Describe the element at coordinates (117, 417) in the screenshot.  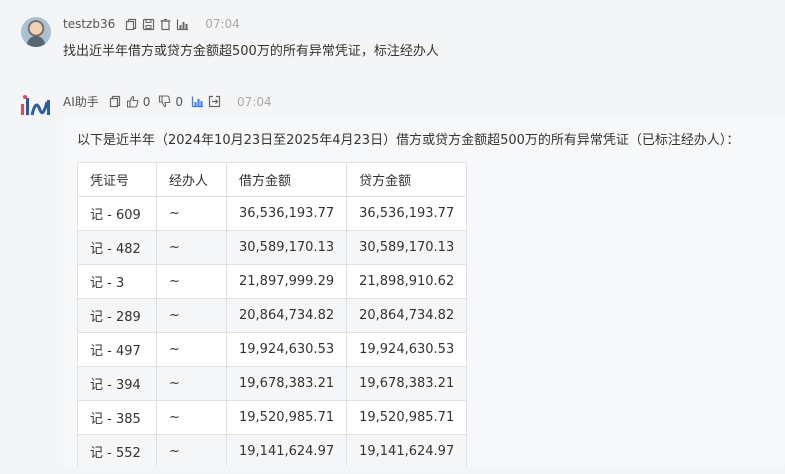
I see `voucher-cell: 记 - 385` at that location.